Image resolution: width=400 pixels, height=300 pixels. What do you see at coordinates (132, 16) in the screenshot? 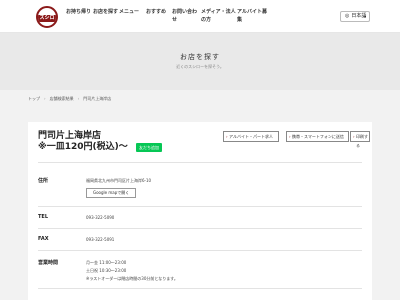
I see `nav-item-menu: メニュー` at bounding box center [132, 16].